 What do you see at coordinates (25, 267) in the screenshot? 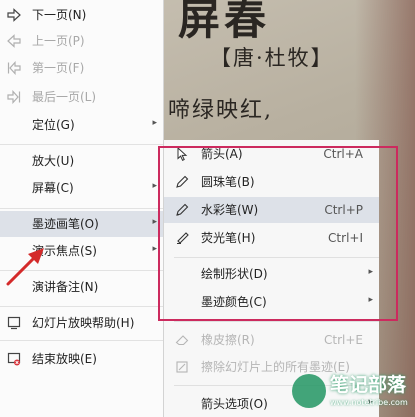
I see `annotation-pointer-arrow` at bounding box center [25, 267].